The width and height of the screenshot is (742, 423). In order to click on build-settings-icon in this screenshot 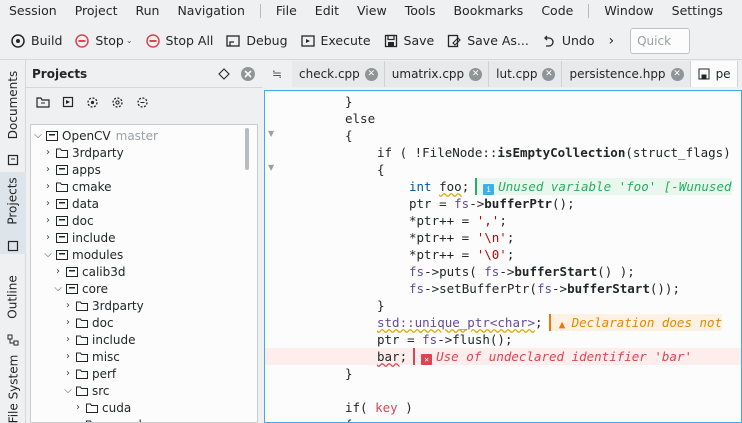, I will do `click(117, 102)`.